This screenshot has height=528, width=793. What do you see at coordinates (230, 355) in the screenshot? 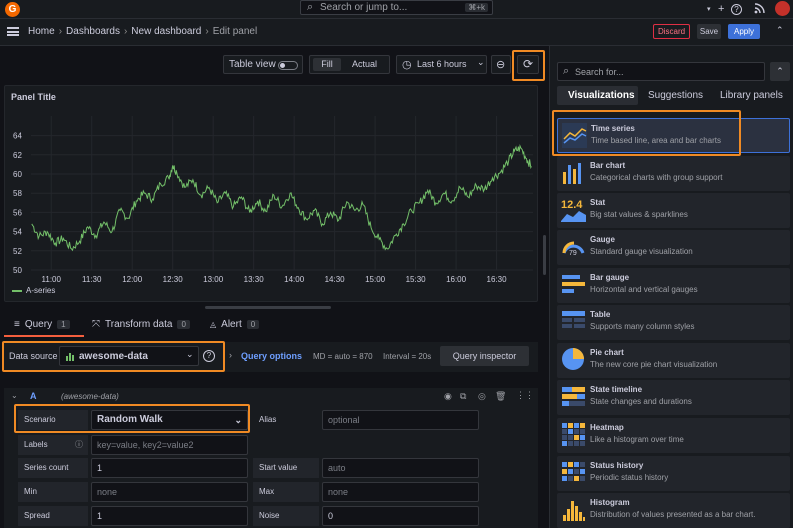
I see `chevron-right-icon: ›` at bounding box center [230, 355].